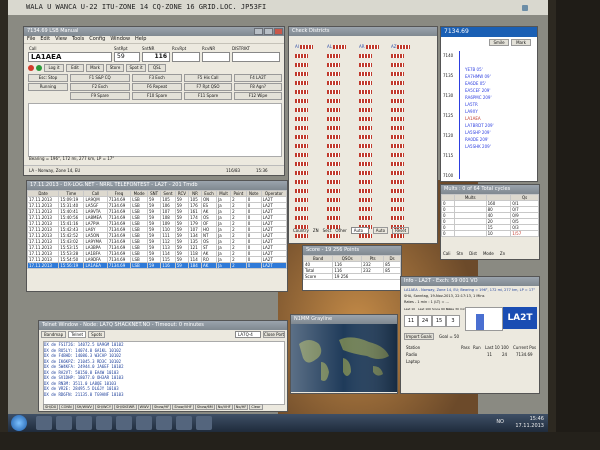 This screenshot has height=450, width=600. I want to click on other-option: Other, so click(340, 230).